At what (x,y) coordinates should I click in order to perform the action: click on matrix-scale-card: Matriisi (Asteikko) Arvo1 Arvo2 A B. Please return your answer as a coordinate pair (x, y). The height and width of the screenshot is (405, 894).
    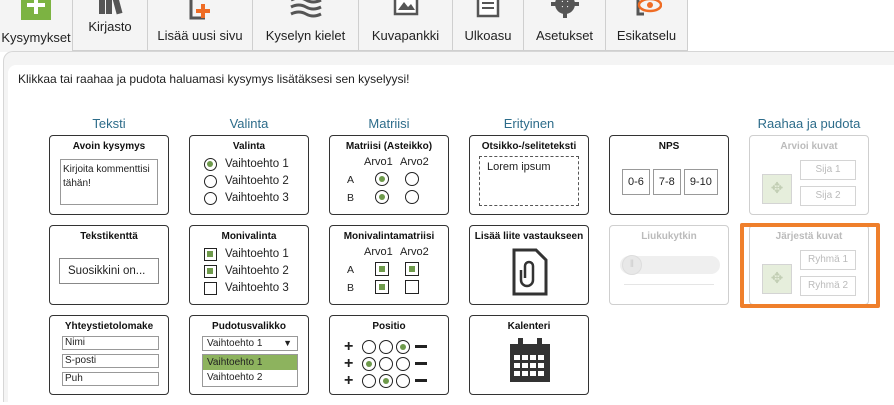
    Looking at the image, I should click on (389, 175).